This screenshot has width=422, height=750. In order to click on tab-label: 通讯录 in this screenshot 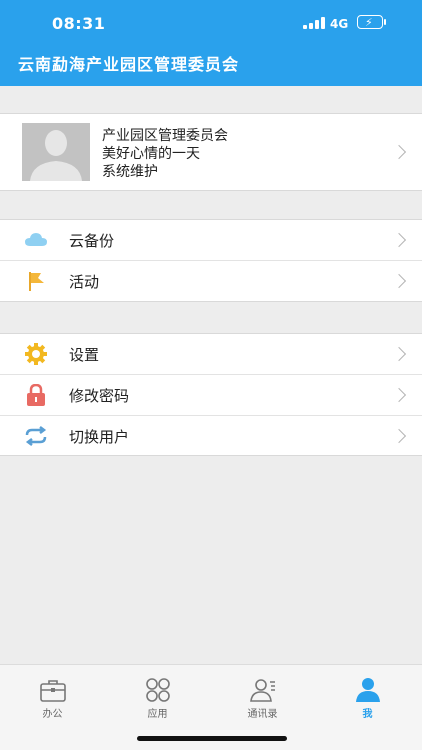, I will do `click(262, 714)`.